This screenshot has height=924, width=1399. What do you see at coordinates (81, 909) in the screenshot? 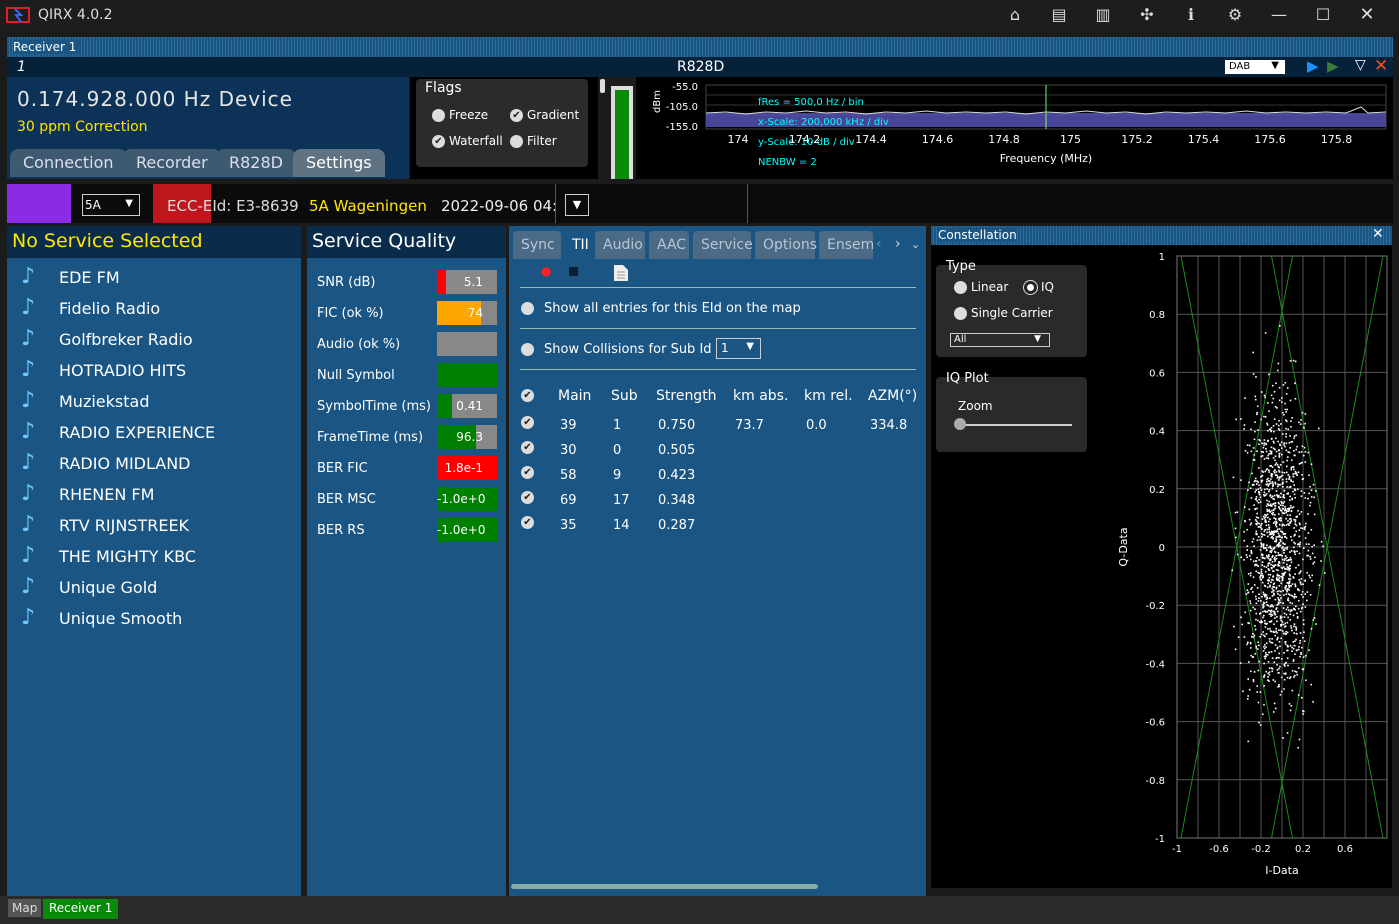
I see `tab-receiver-1: Receiver 1` at bounding box center [81, 909].